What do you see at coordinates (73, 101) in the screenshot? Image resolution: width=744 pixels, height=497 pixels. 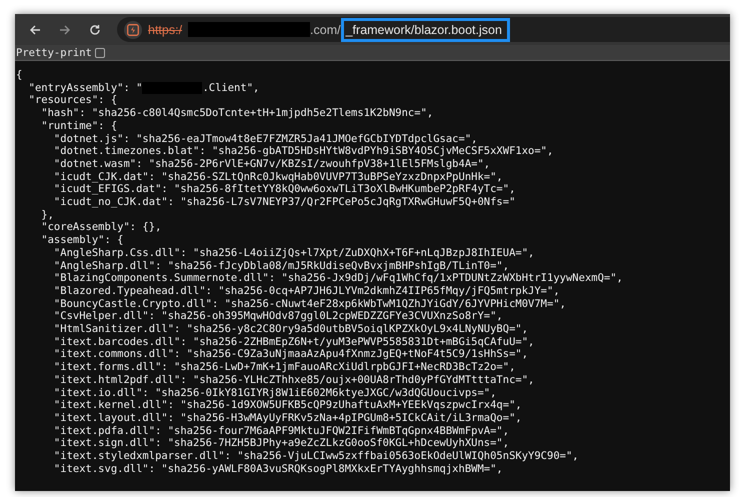 I see `code-line: "resources": {` at bounding box center [73, 101].